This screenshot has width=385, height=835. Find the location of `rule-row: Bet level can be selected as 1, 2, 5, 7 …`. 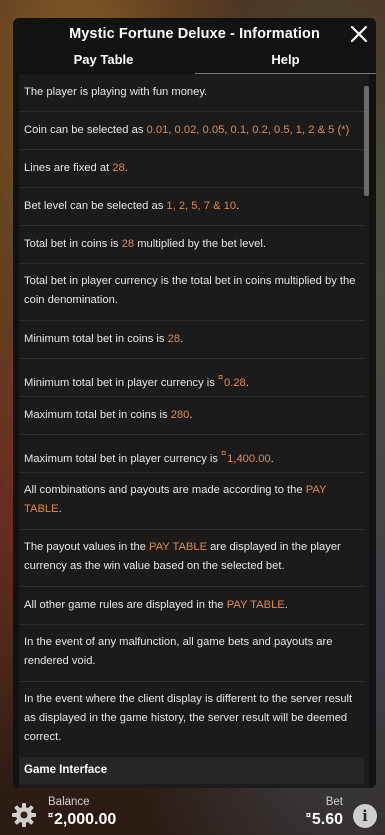

rule-row: Bet level can be selected as 1, 2, 5, 7 … is located at coordinates (194, 207).